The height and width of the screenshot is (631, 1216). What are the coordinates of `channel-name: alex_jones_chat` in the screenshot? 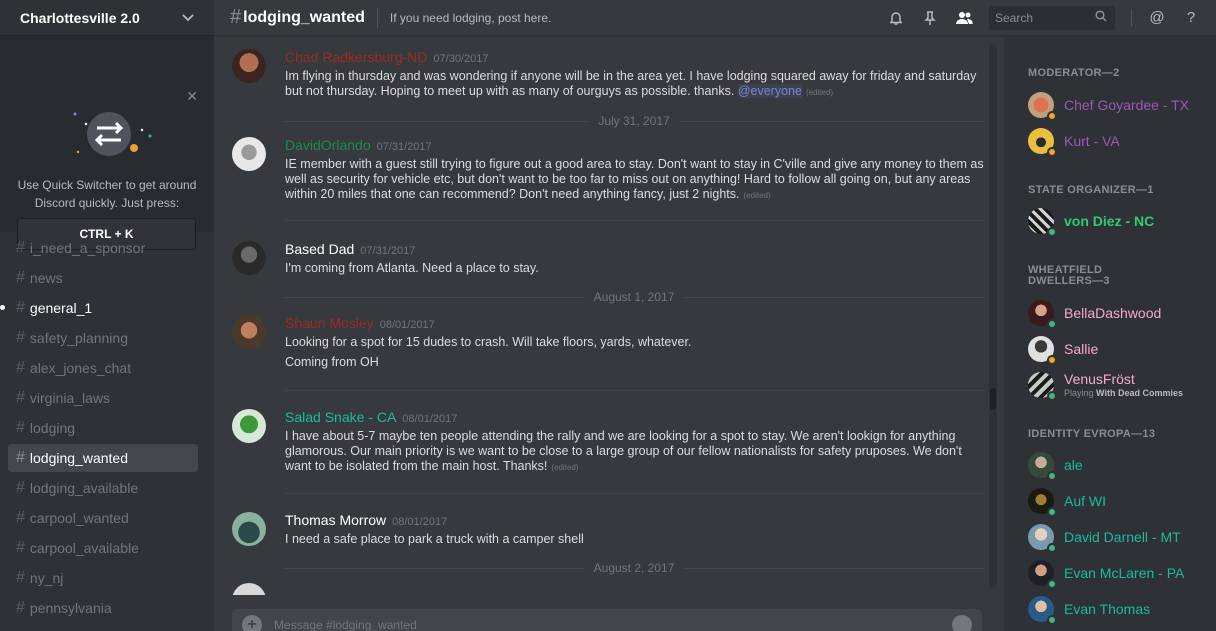 It's located at (80, 368).